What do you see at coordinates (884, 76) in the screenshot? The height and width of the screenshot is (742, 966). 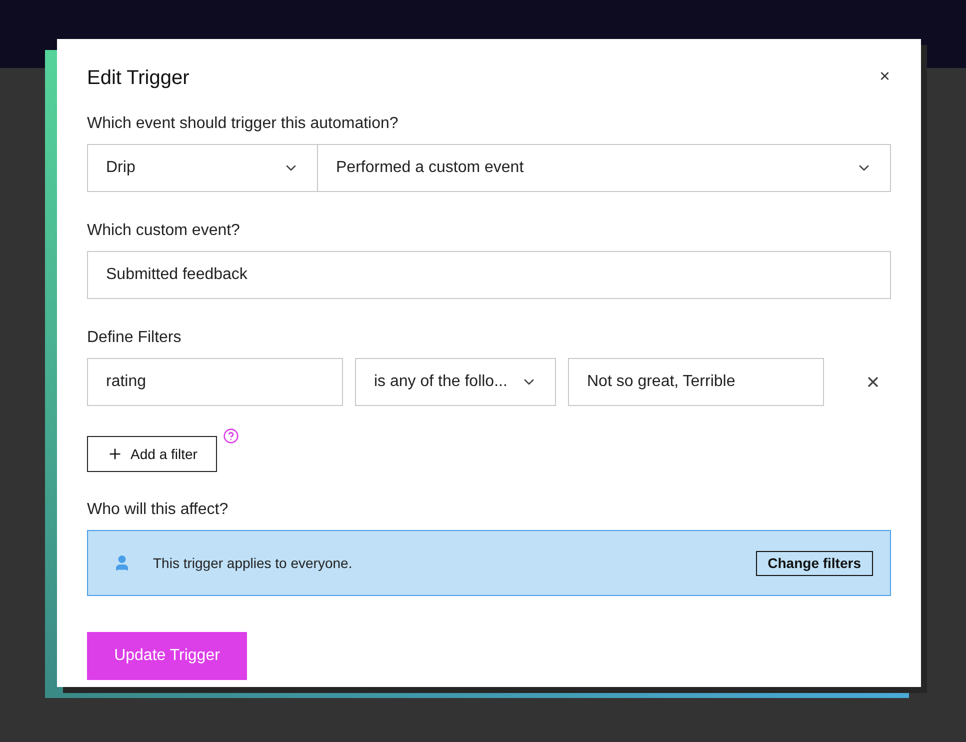 I see `close-button: ×` at bounding box center [884, 76].